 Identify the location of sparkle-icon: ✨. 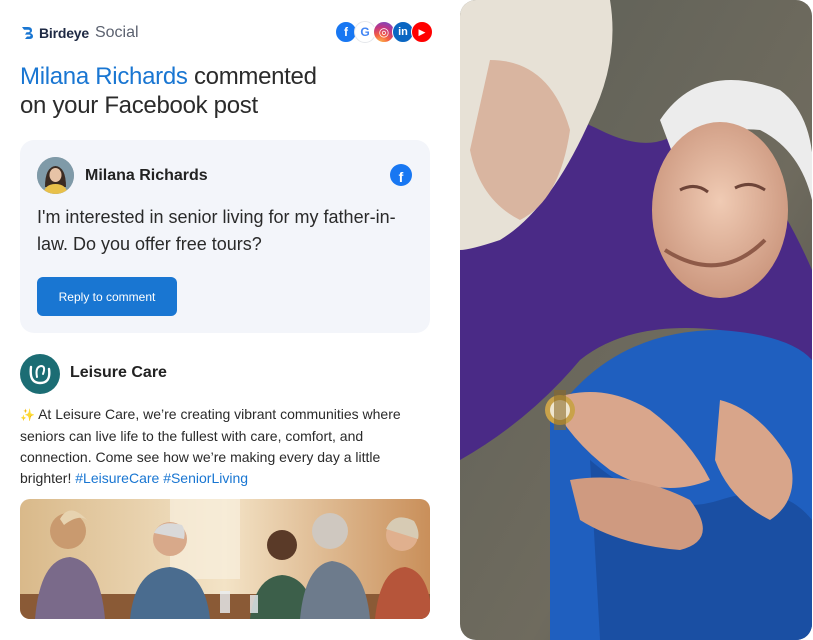
(27, 415).